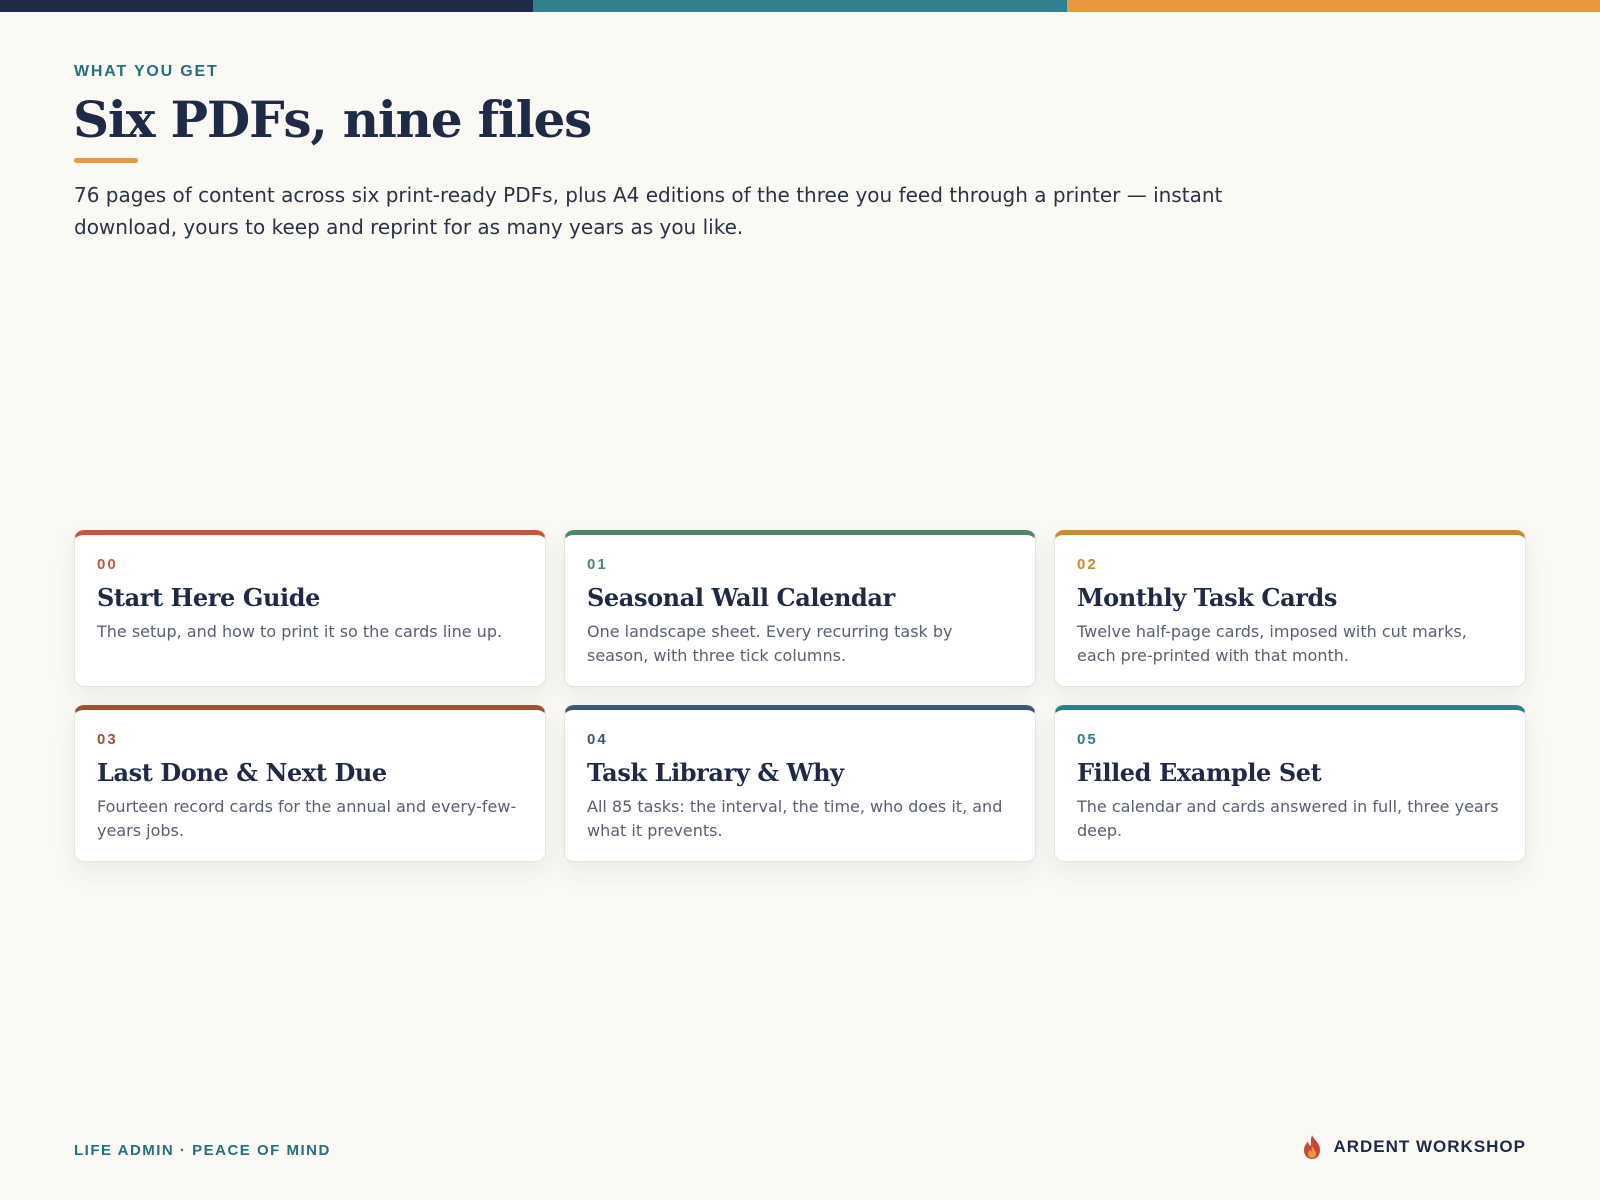 The height and width of the screenshot is (1200, 1600). What do you see at coordinates (332, 119) in the screenshot?
I see `page-title: Six PDFs, nine files` at bounding box center [332, 119].